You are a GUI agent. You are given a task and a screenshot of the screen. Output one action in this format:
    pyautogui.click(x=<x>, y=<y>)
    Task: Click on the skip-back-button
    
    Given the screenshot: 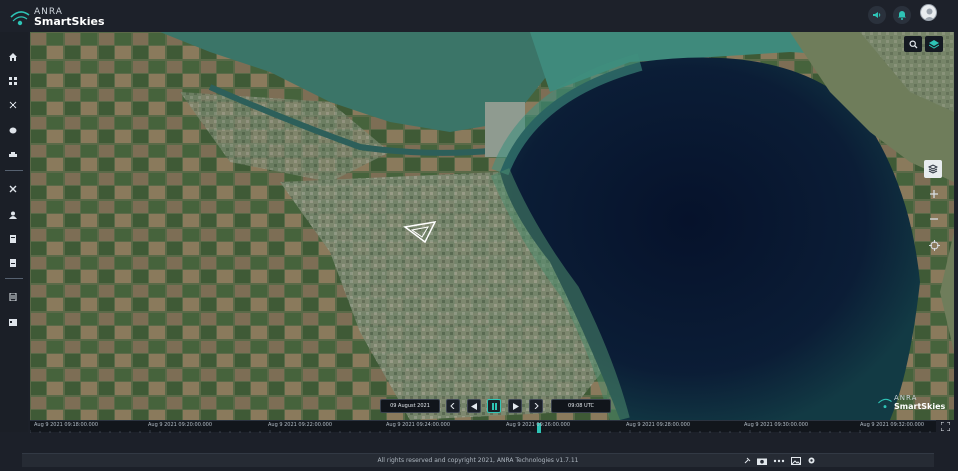 What is the action you would take?
    pyautogui.click(x=453, y=406)
    